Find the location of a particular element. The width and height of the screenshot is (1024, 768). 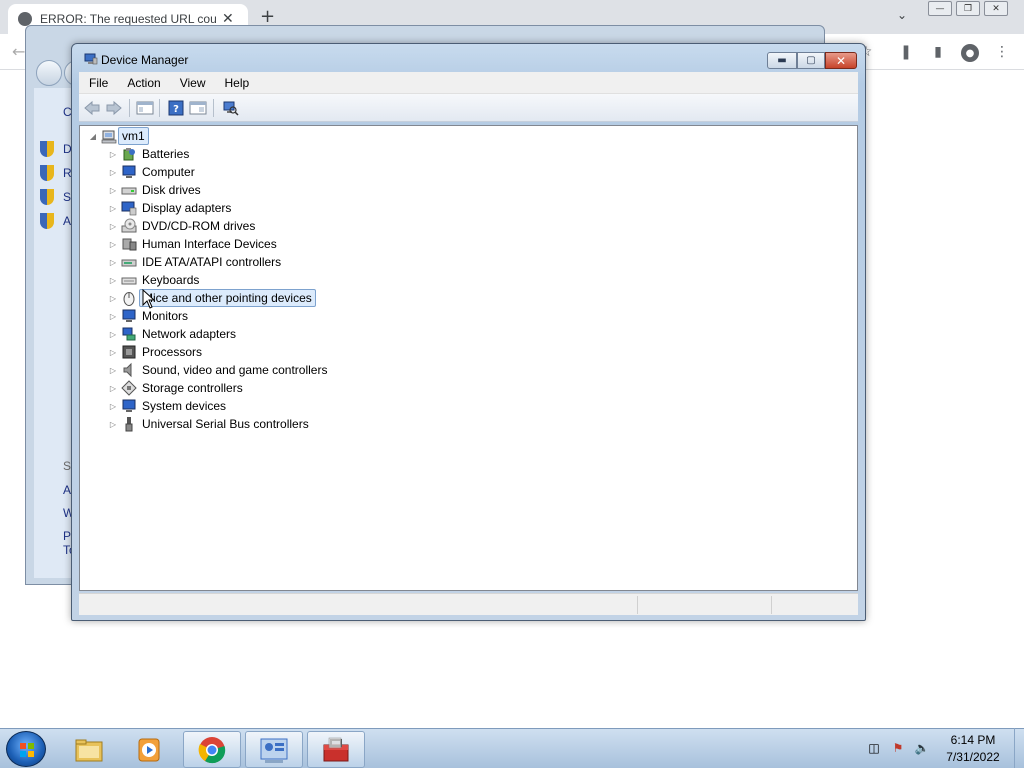

menu-action: Action is located at coordinates (143, 83).